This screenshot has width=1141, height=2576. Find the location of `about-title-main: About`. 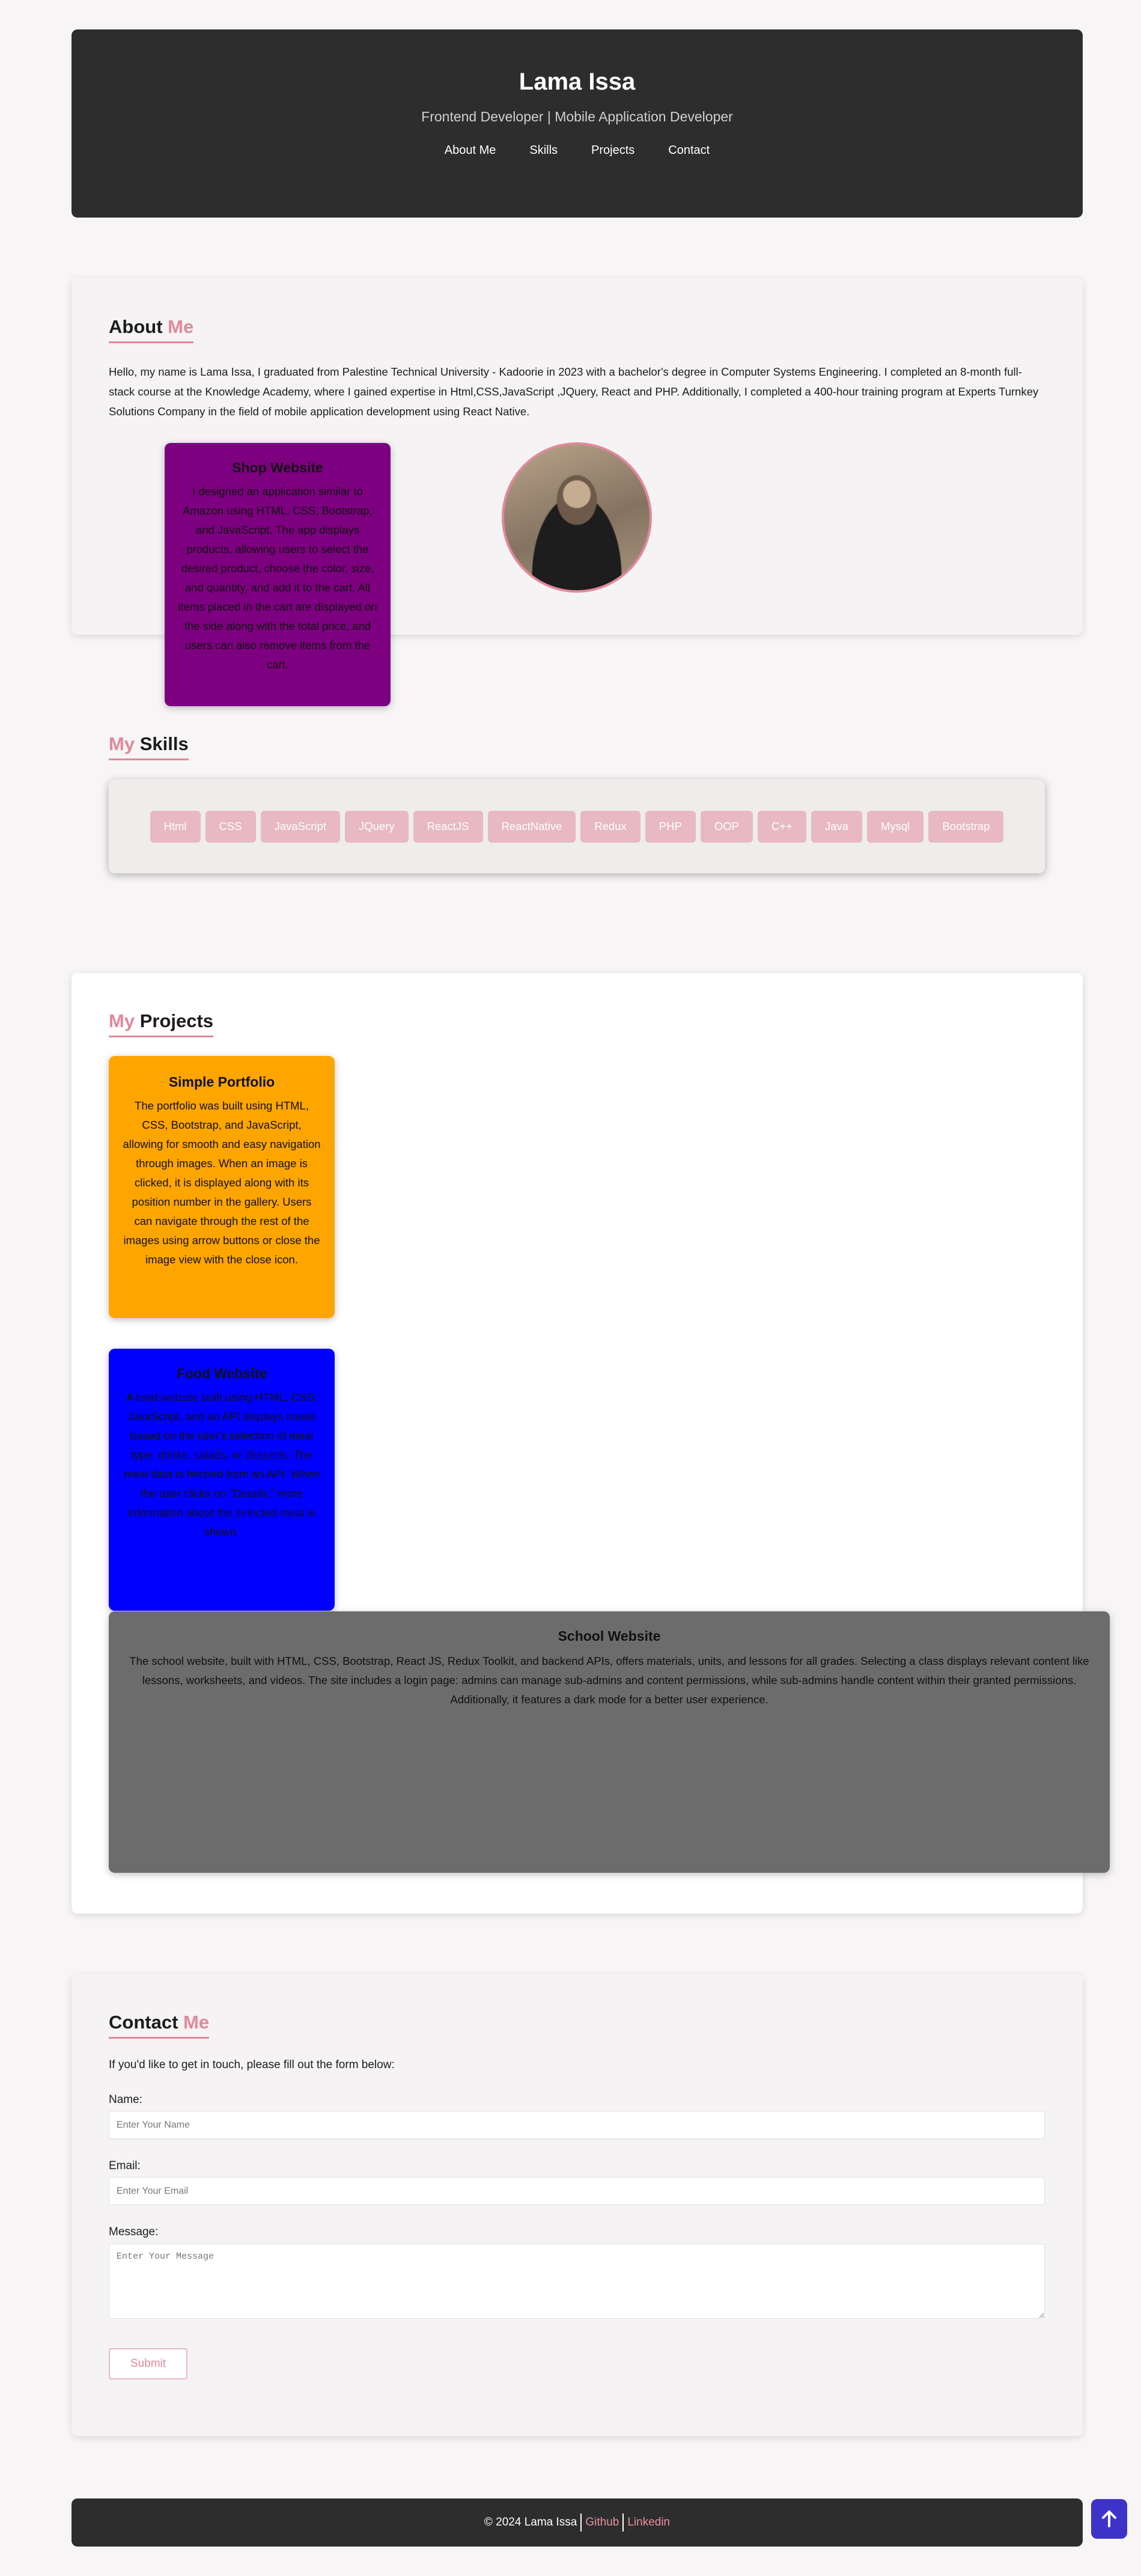

about-title-main: About is located at coordinates (136, 326).